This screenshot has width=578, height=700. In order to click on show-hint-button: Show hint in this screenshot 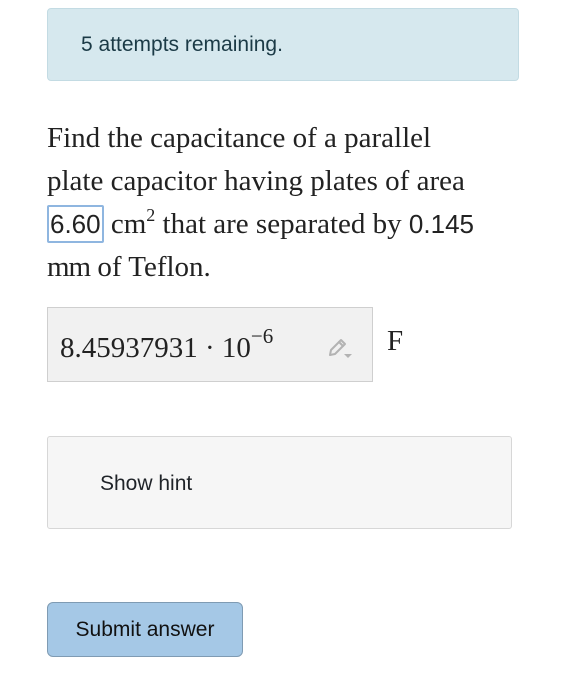, I will do `click(279, 482)`.